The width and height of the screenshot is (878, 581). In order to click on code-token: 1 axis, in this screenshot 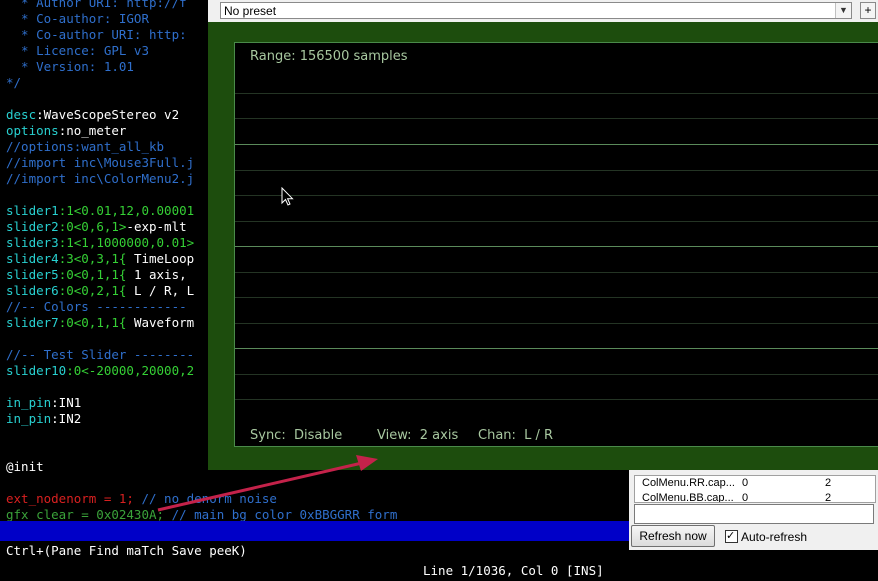, I will do `click(156, 274)`.